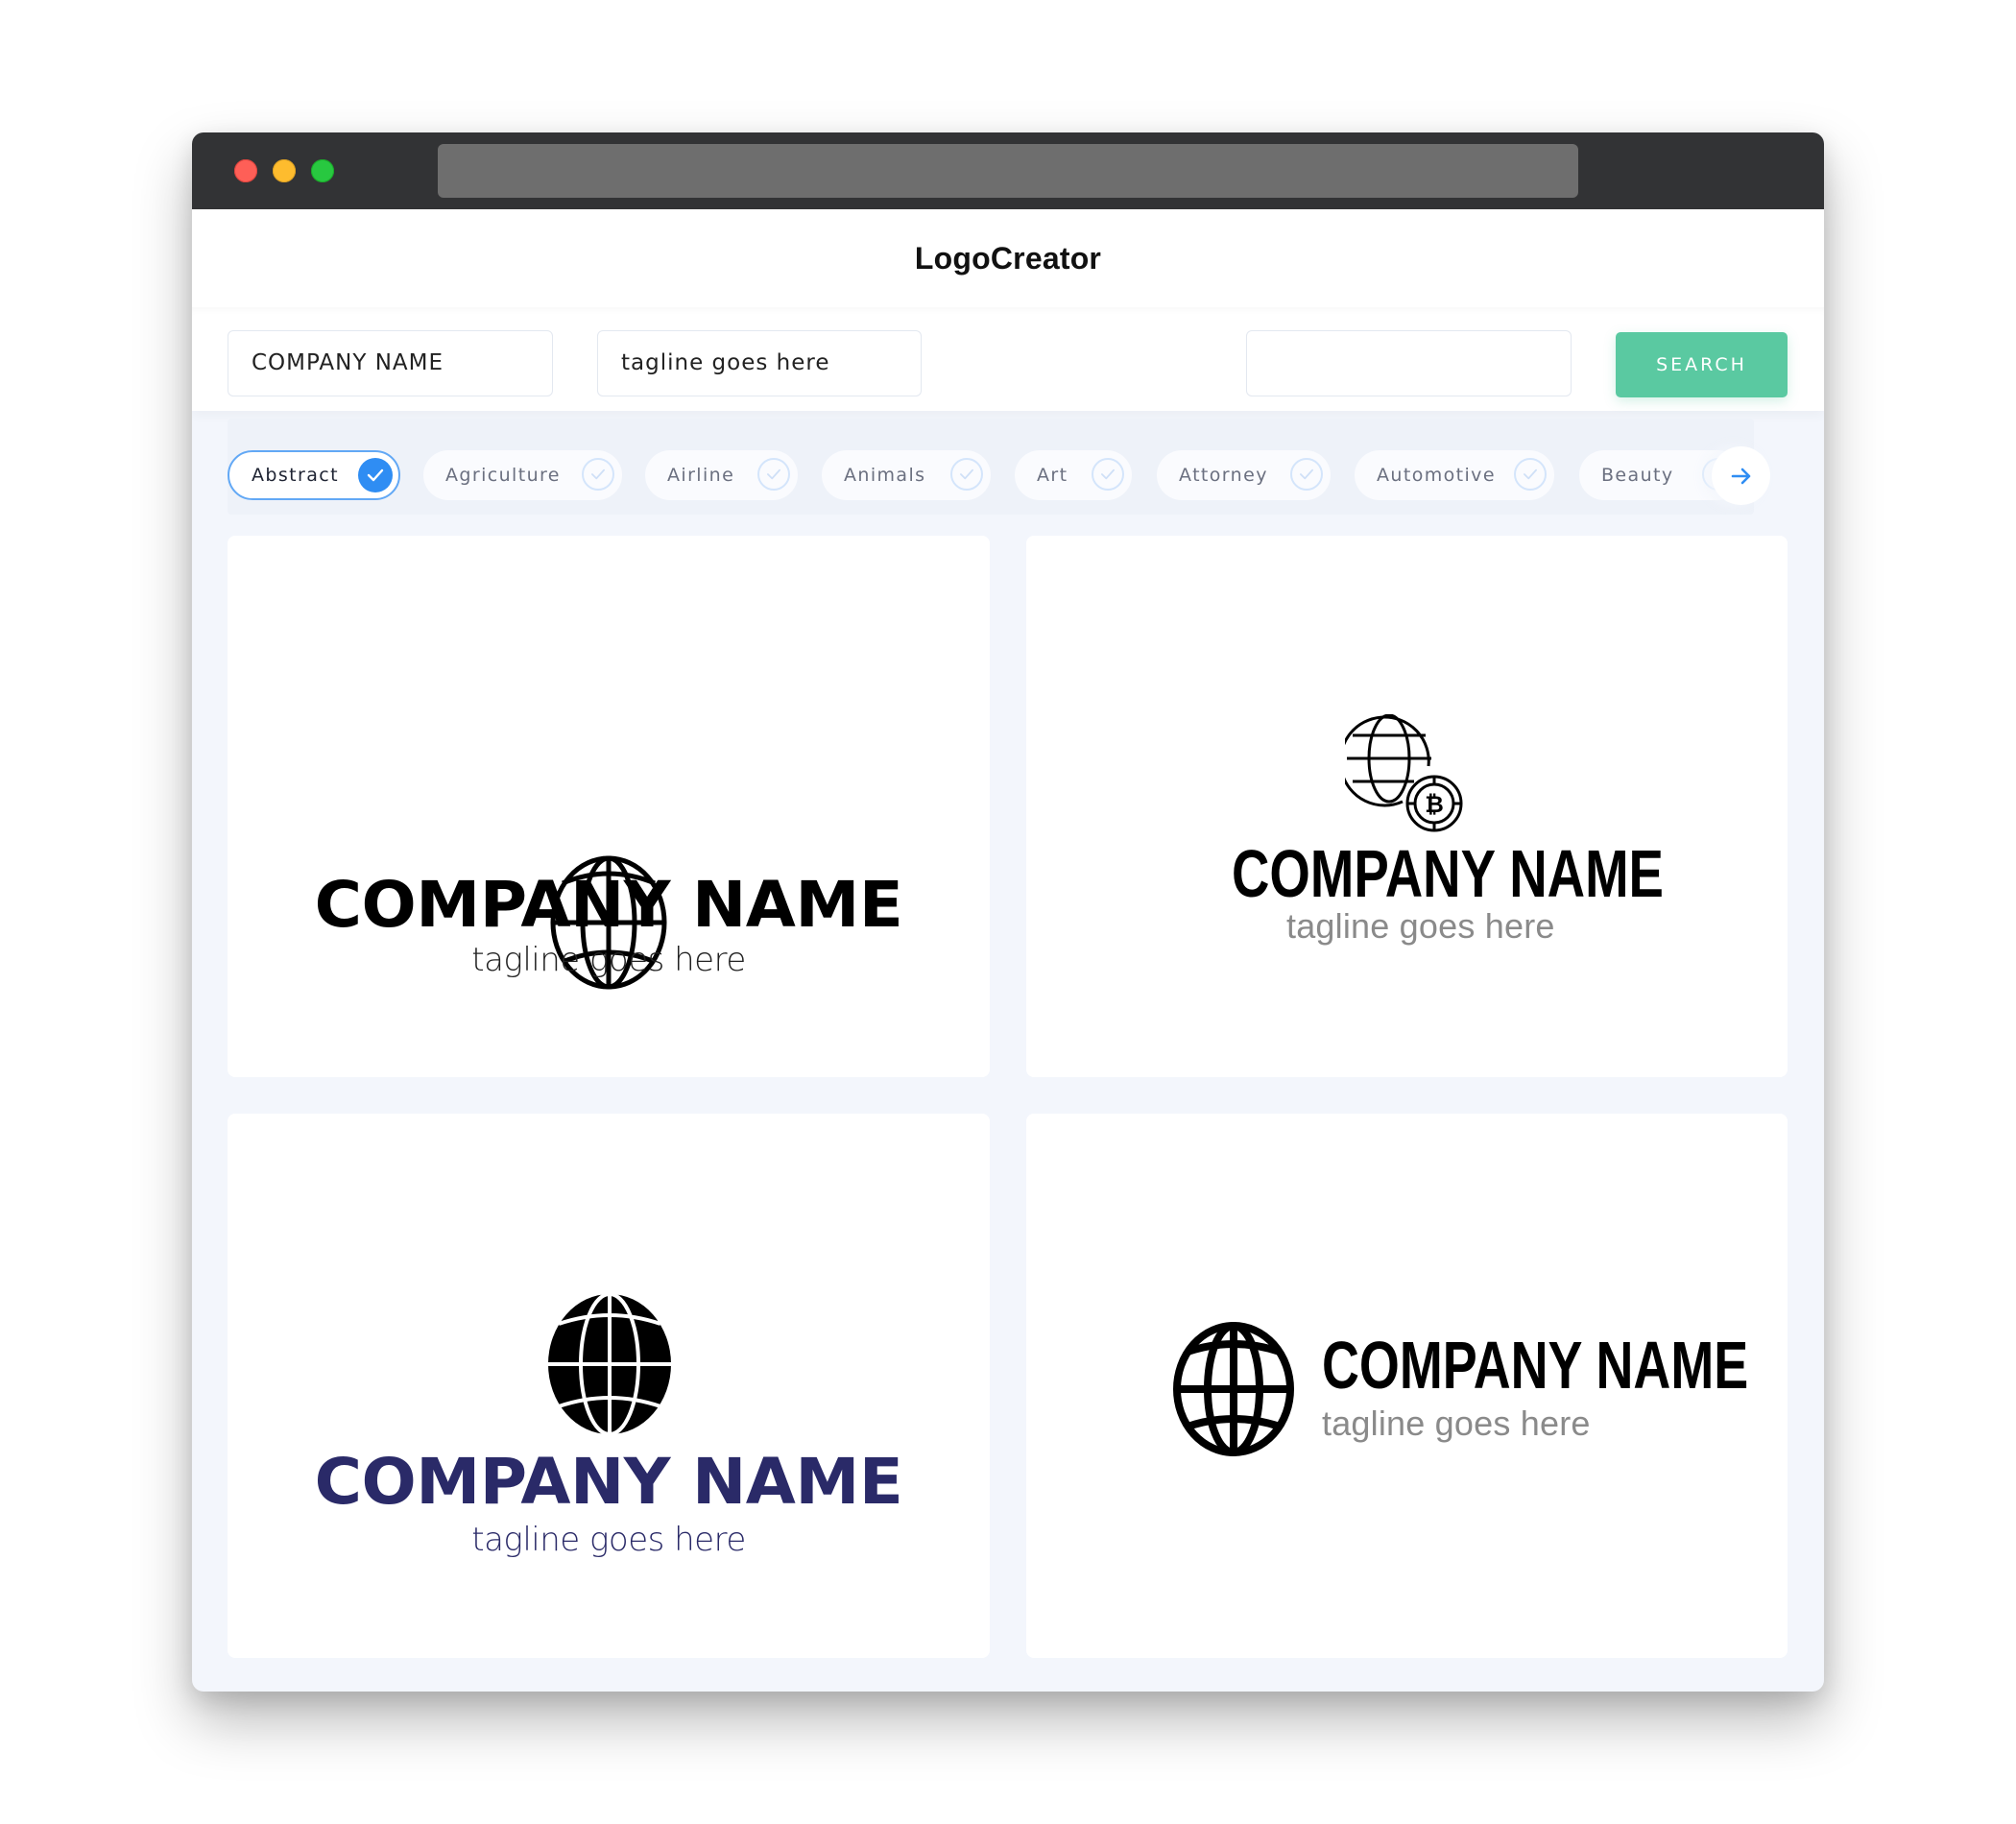 Image resolution: width=2016 pixels, height=1824 pixels. I want to click on address-bar, so click(1008, 171).